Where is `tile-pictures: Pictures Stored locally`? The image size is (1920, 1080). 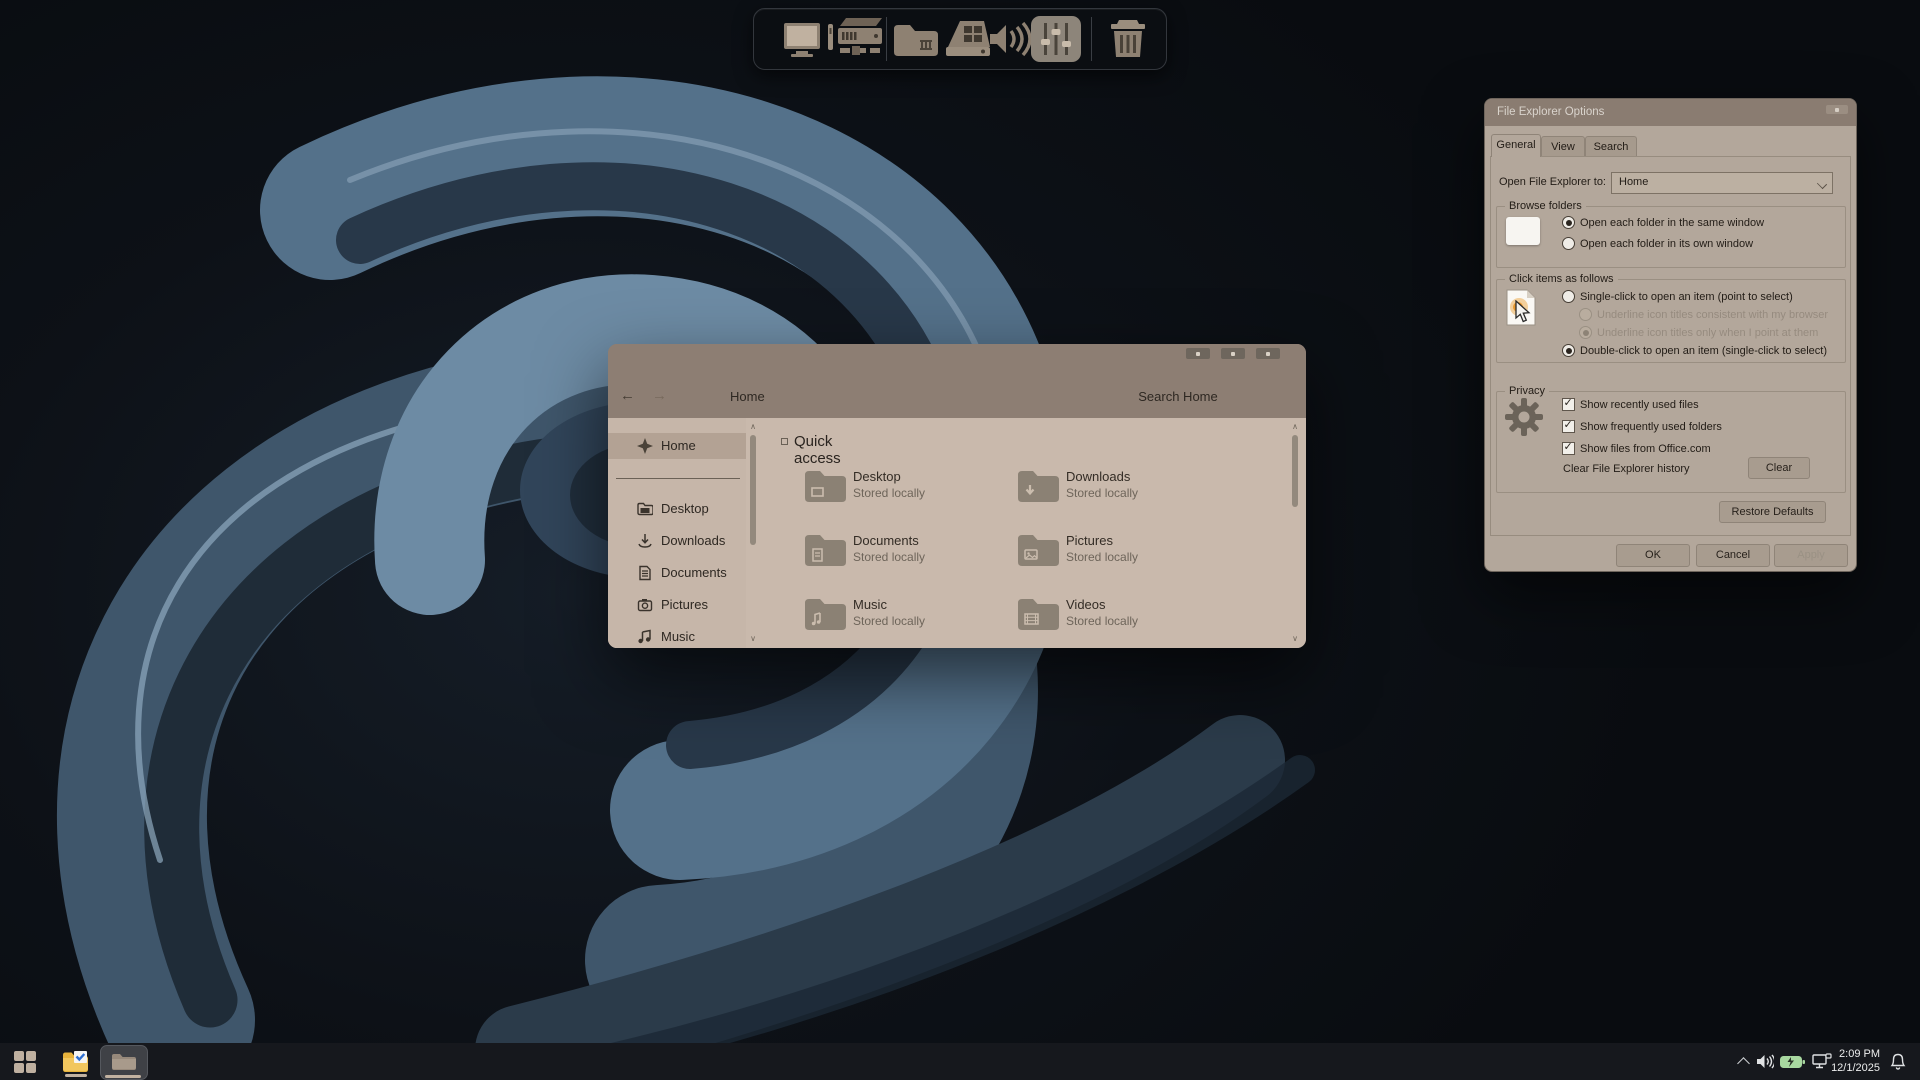 tile-pictures: Pictures Stored locally is located at coordinates (1119, 558).